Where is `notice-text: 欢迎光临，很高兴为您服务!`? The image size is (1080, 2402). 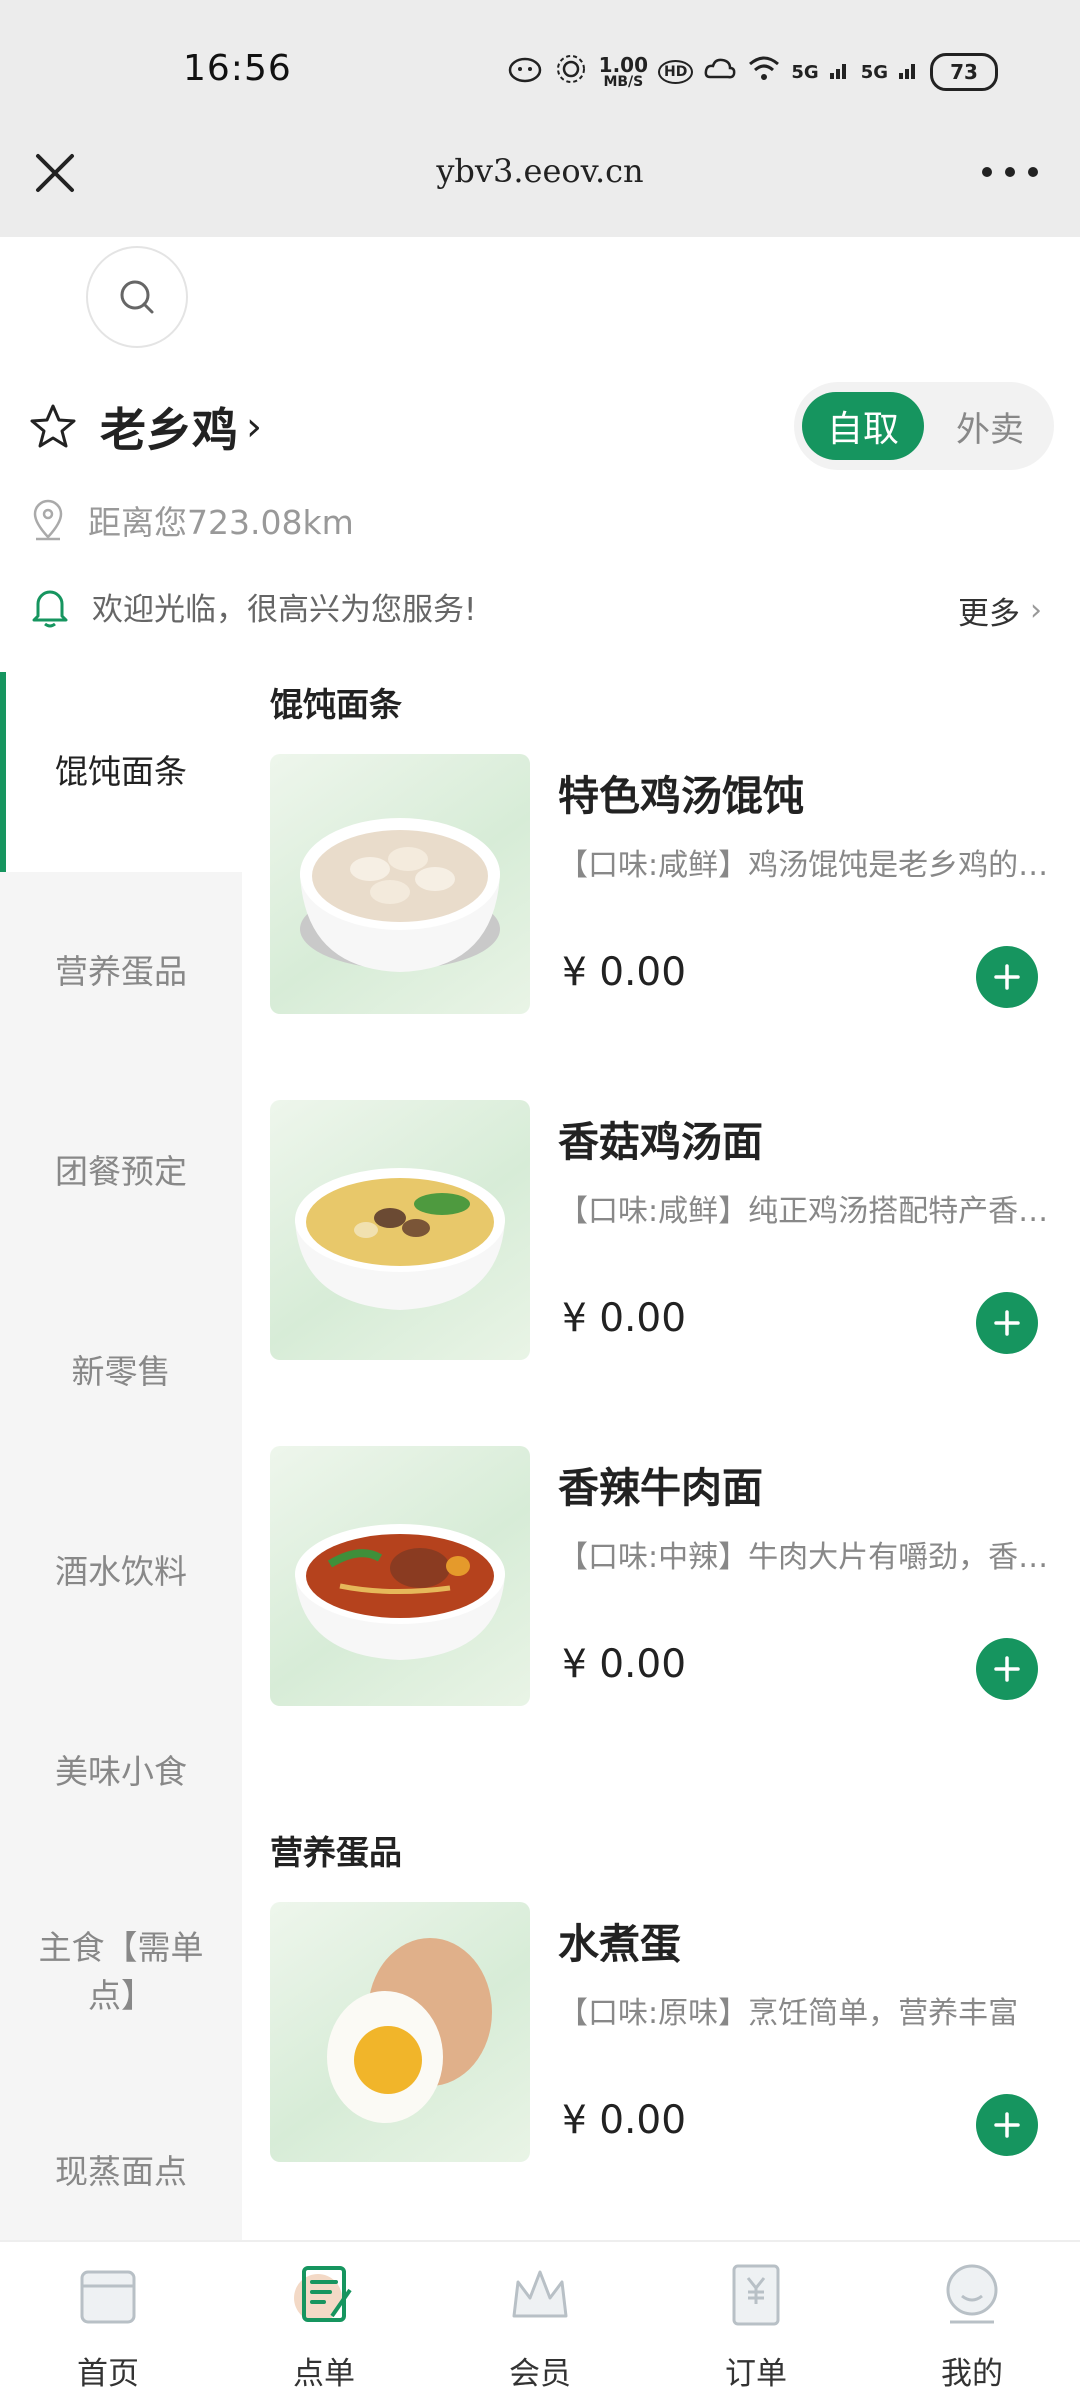
notice-text: 欢迎光临，很高兴为您服务! is located at coordinates (284, 610).